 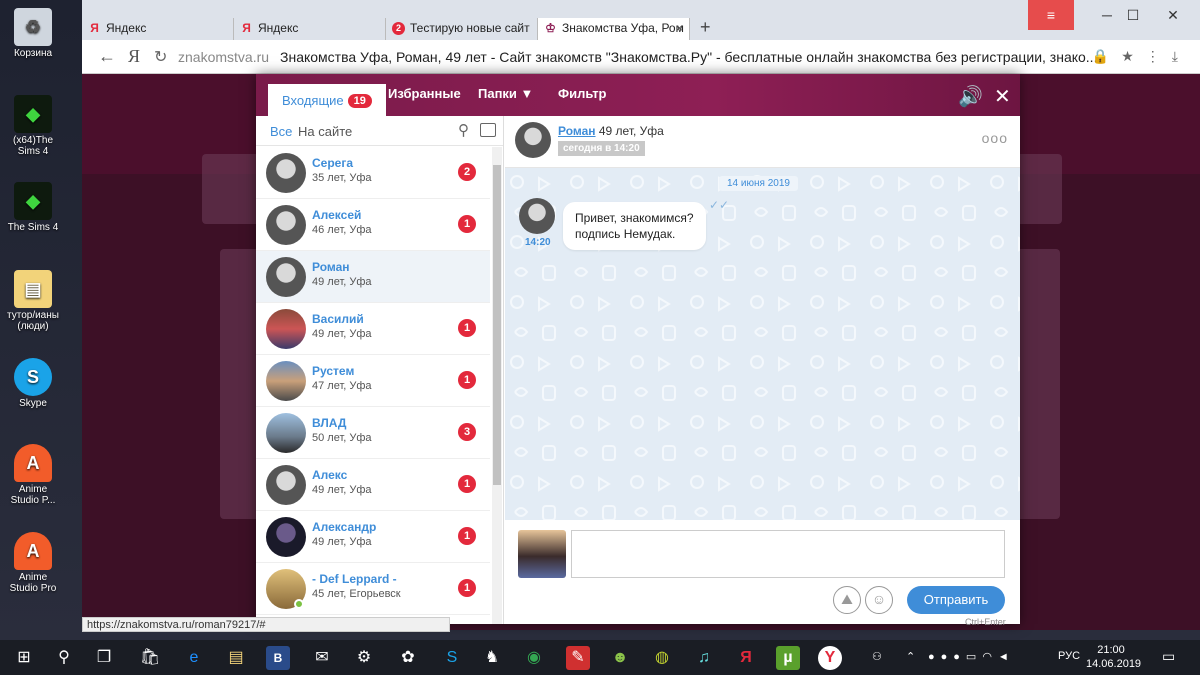 What do you see at coordinates (373, 381) in the screenshot?
I see `contact-row: Рустем 47 лет, Уфа 1` at bounding box center [373, 381].